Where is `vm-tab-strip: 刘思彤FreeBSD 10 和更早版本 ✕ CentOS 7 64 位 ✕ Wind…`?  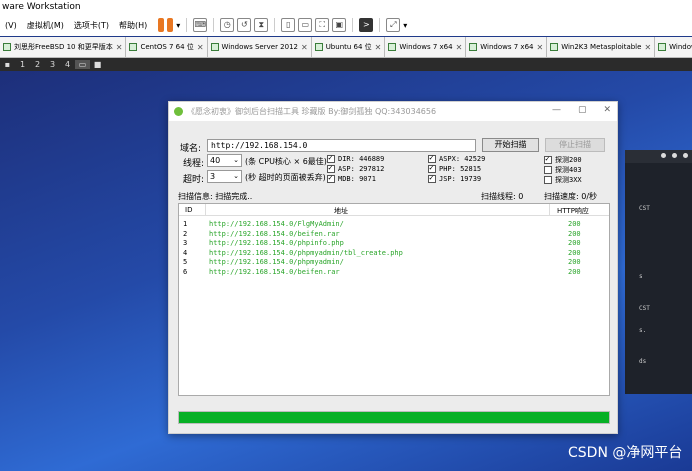 vm-tab-strip: 刘思彤FreeBSD 10 和更早版本 ✕ CentOS 7 64 位 ✕ Wind… is located at coordinates (346, 47).